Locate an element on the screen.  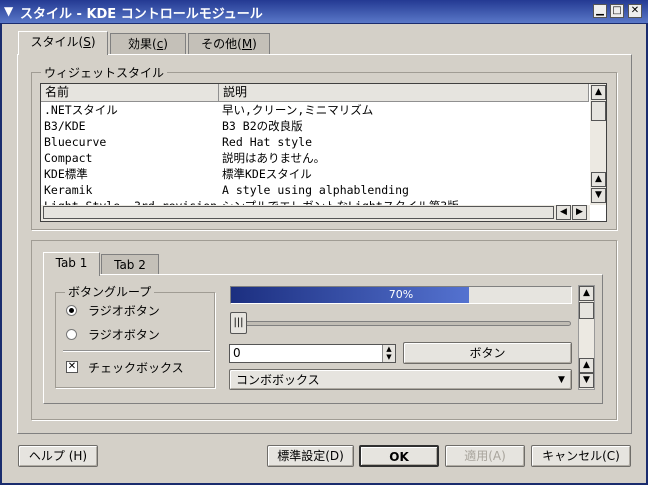
close-button: ✕ is located at coordinates (635, 11).